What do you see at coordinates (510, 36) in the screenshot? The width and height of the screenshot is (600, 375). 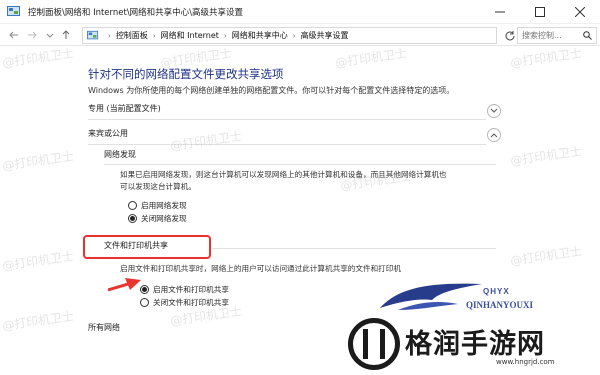 I see `refresh-icon` at bounding box center [510, 36].